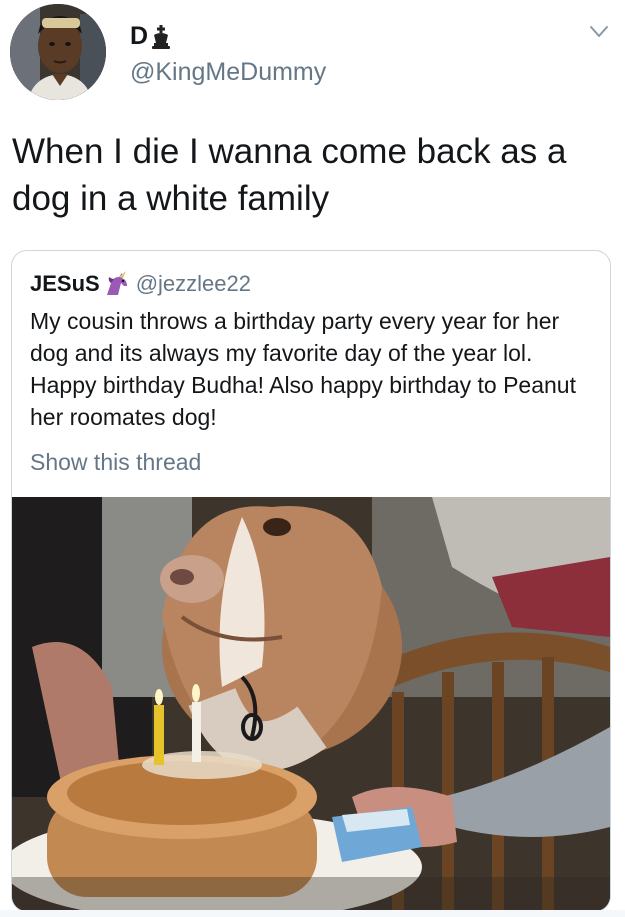 This screenshot has width=625, height=917. I want to click on avatar, so click(58, 52).